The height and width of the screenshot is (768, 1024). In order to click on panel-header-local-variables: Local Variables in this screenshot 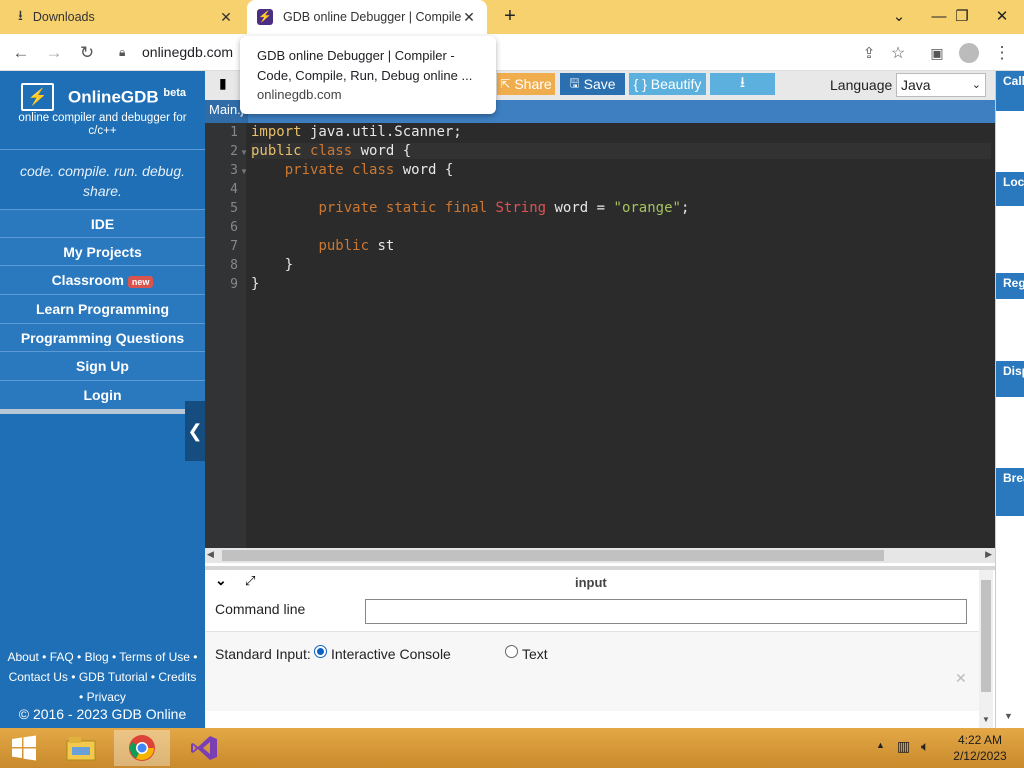, I will do `click(1010, 189)`.